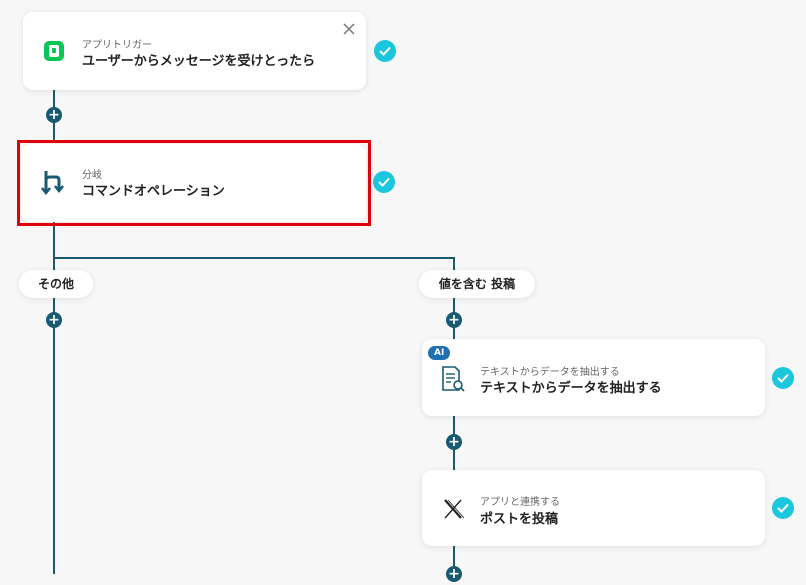 The image size is (806, 585). I want to click on branch-label-contains: 値を含む 投稿, so click(477, 284).